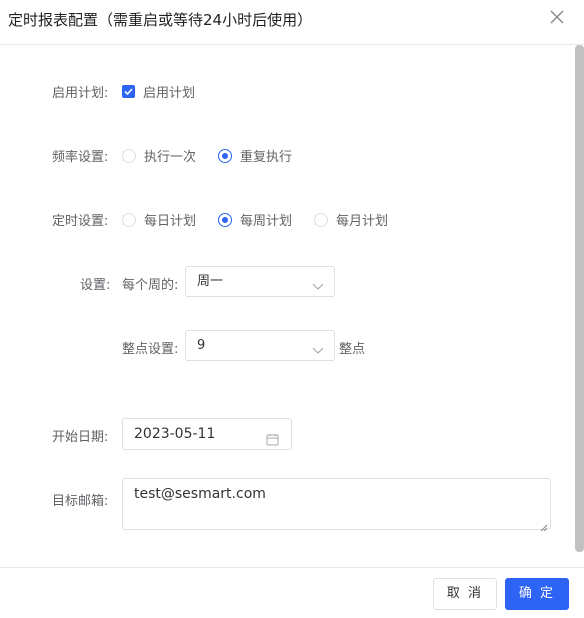  I want to click on weekday-label: 每个周的:, so click(150, 285).